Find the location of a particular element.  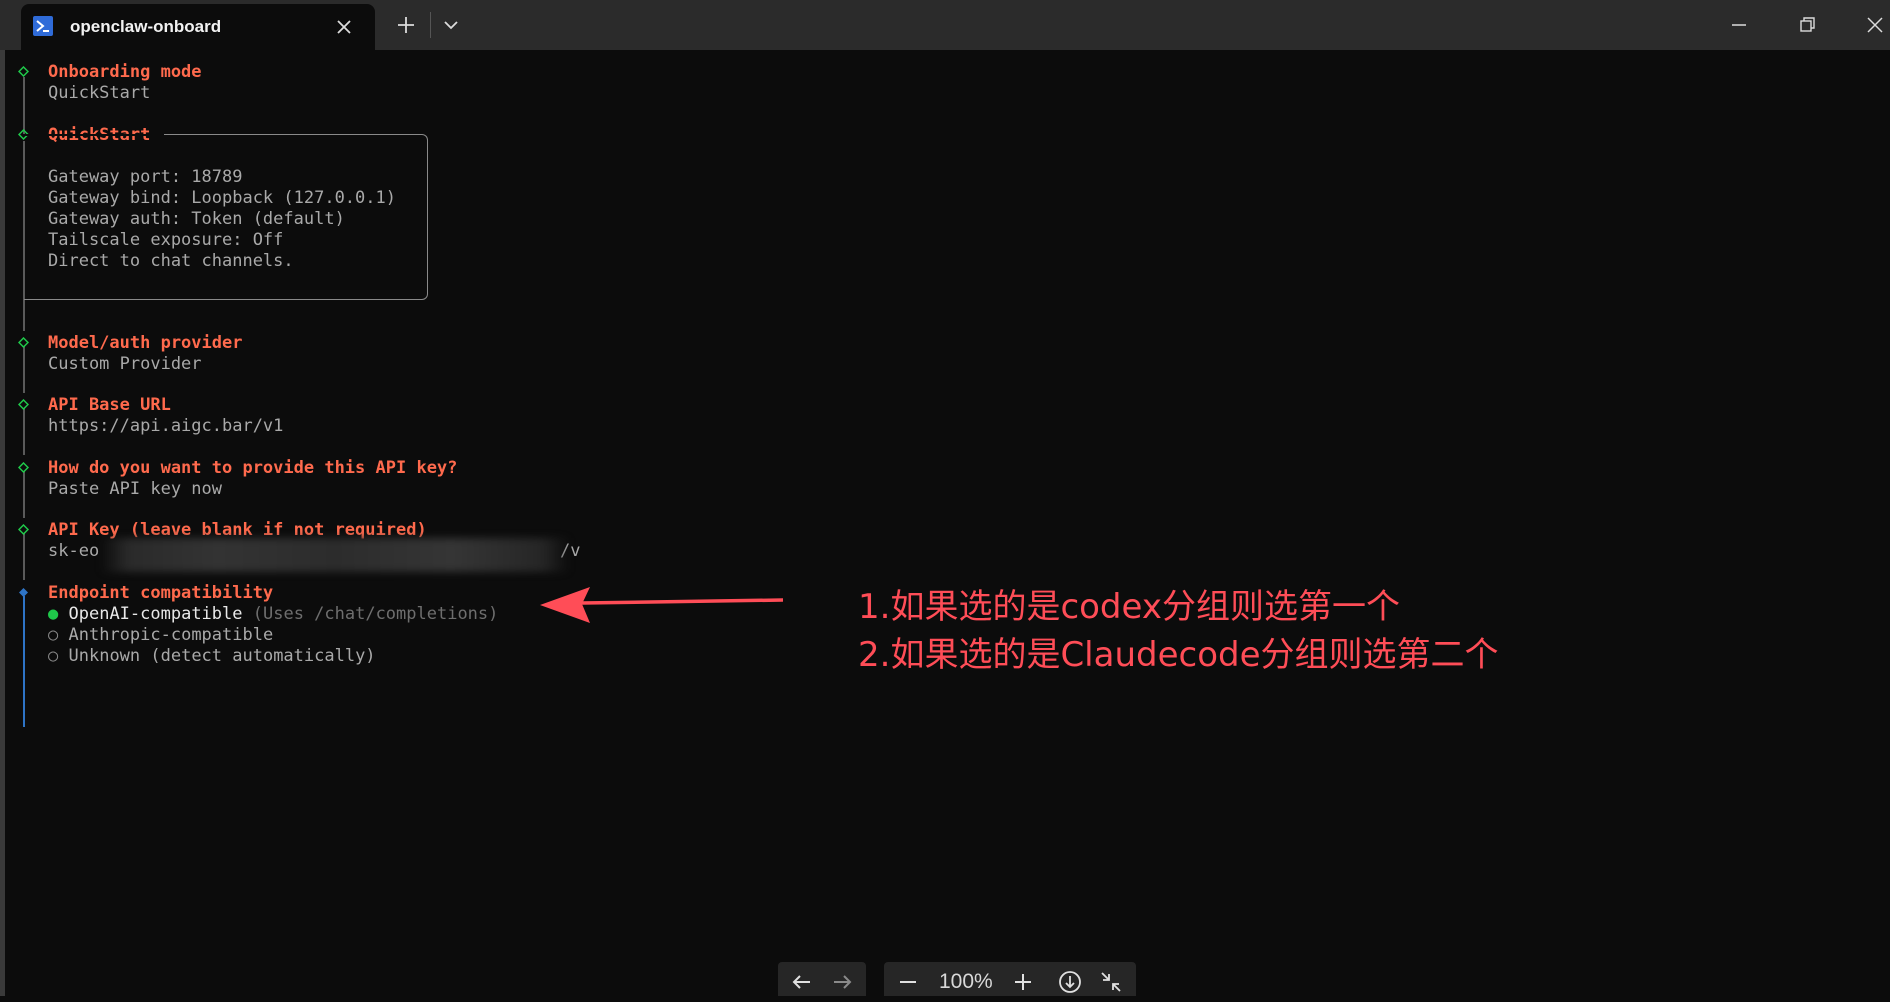

quickstart-line: Direct to chat channels. is located at coordinates (171, 261).